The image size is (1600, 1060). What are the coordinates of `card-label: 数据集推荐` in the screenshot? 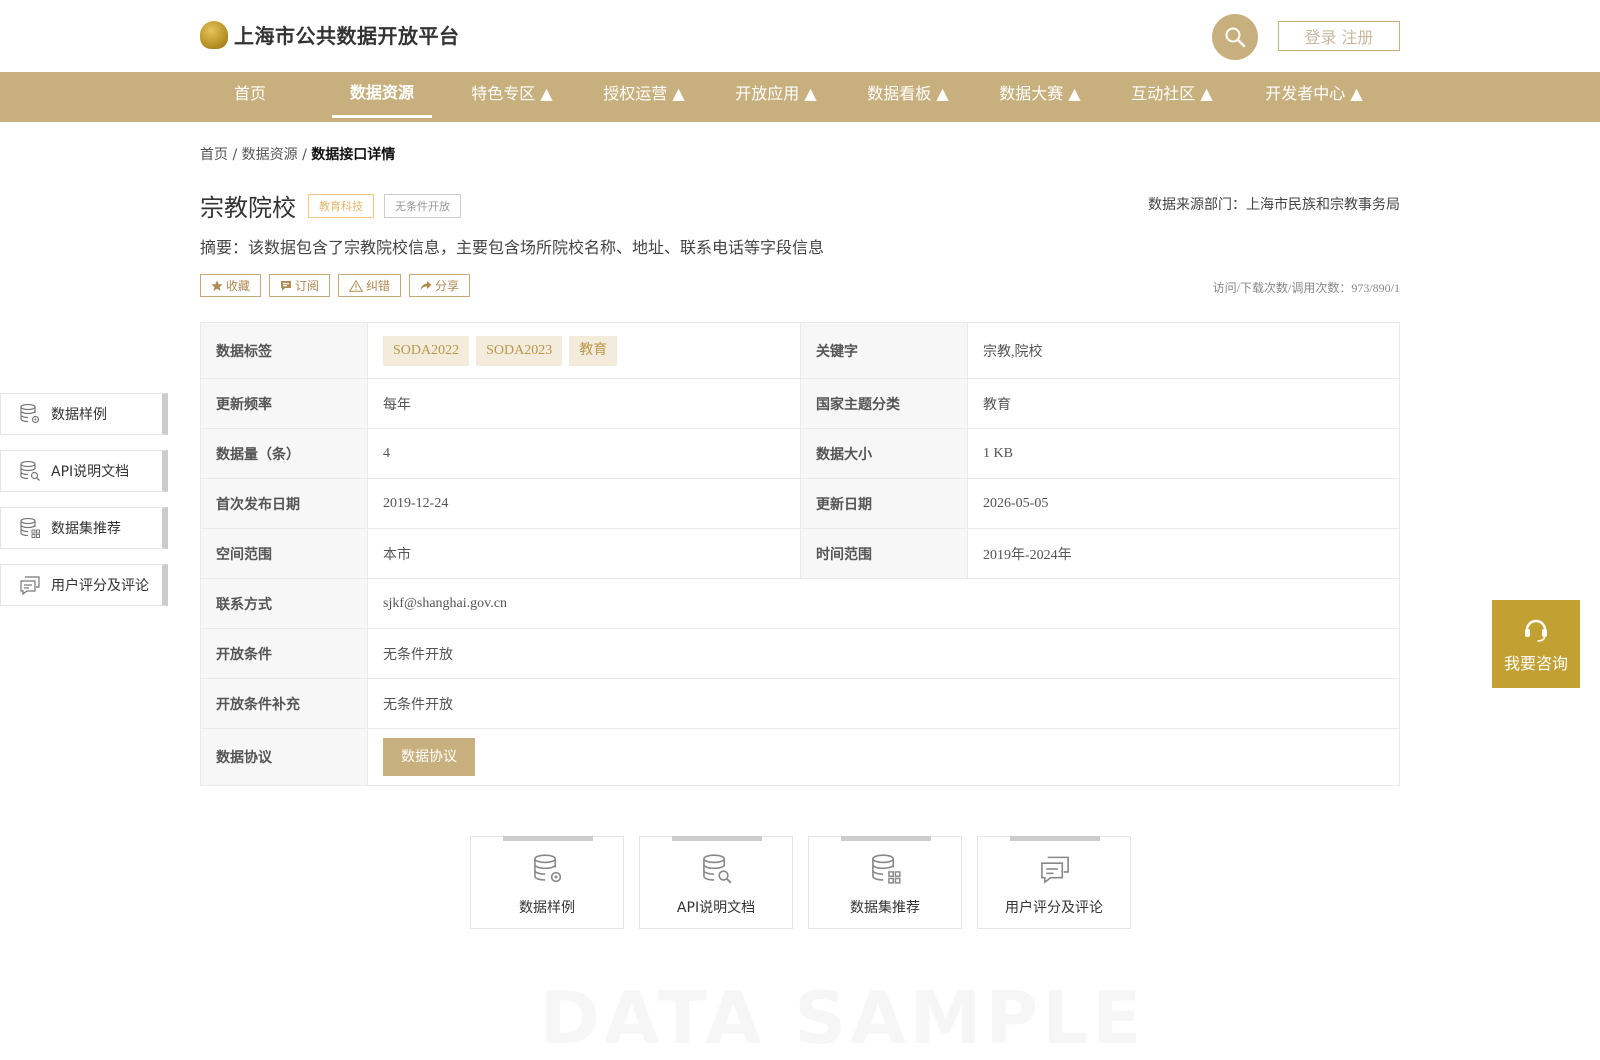 It's located at (885, 908).